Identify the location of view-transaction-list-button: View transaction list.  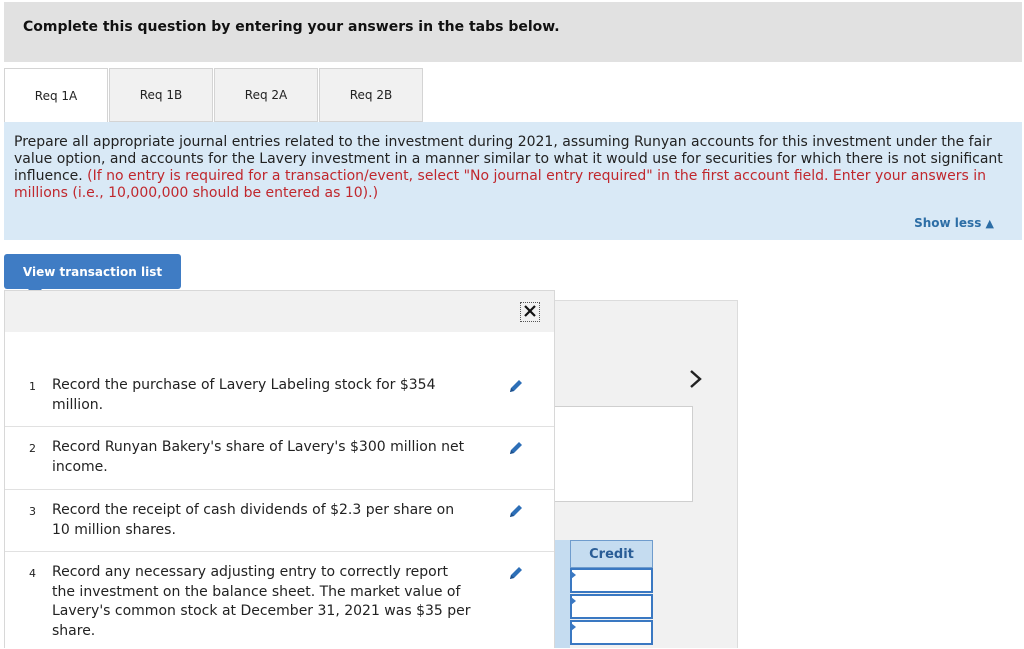
(92, 275).